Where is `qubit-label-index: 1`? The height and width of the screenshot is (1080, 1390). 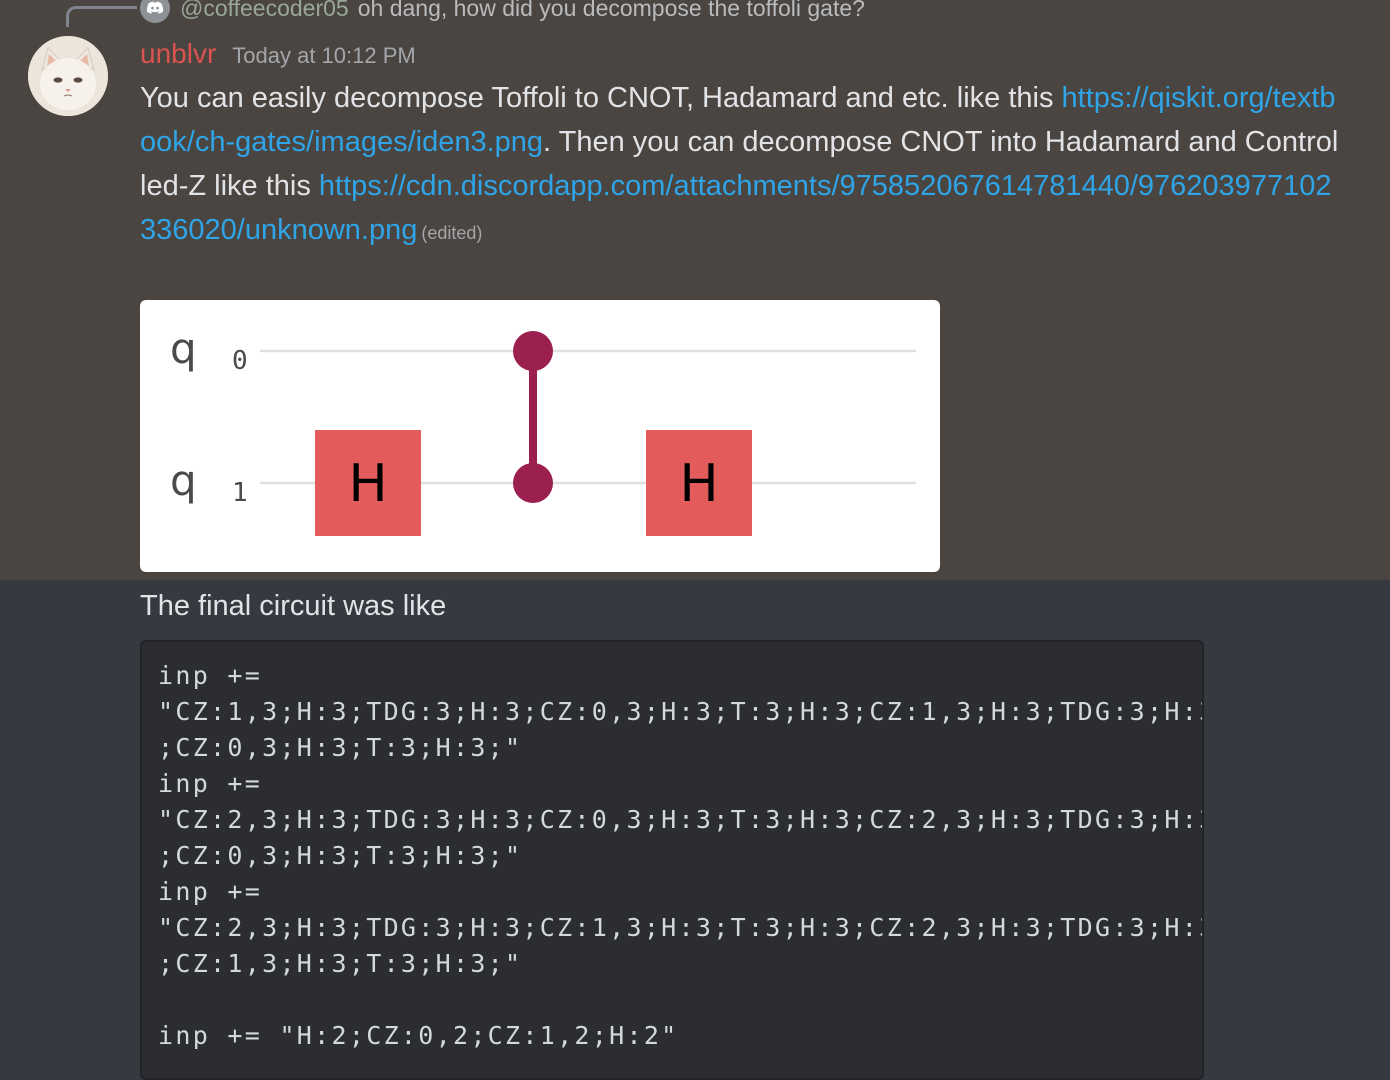 qubit-label-index: 1 is located at coordinates (240, 493).